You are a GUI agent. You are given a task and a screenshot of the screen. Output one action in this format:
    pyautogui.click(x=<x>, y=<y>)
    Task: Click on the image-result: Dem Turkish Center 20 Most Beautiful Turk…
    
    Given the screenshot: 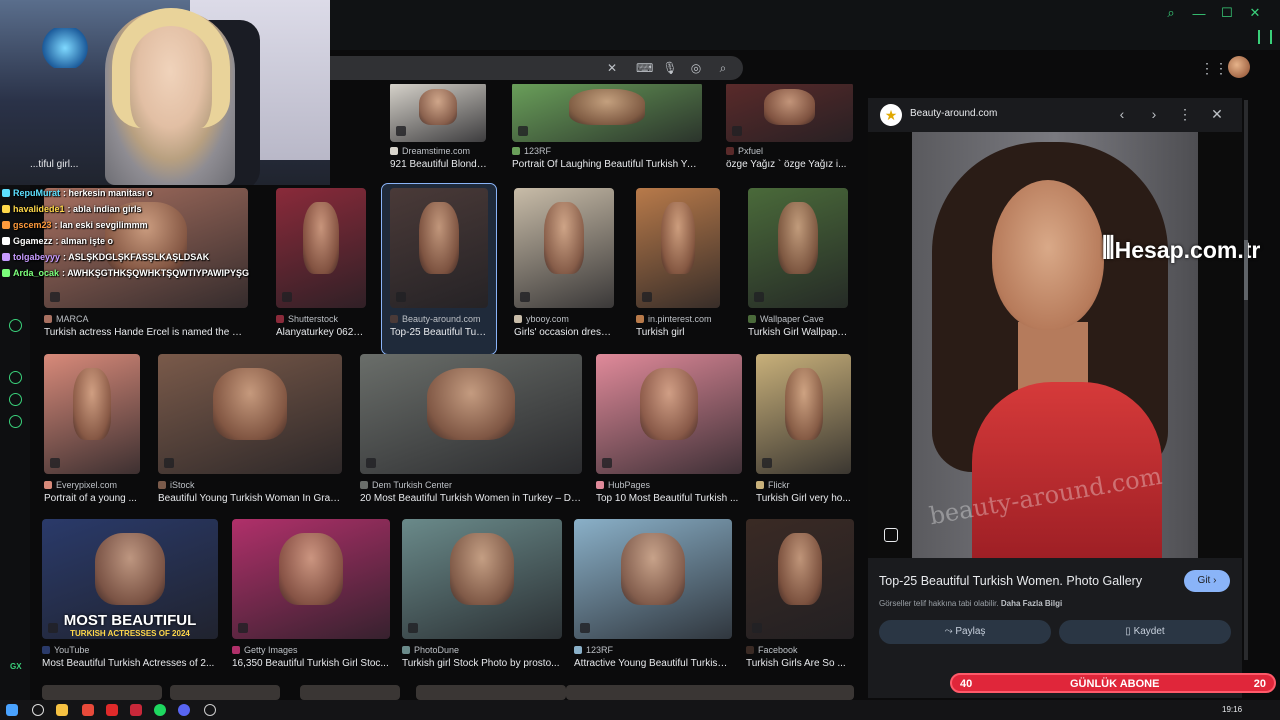 What is the action you would take?
    pyautogui.click(x=471, y=439)
    